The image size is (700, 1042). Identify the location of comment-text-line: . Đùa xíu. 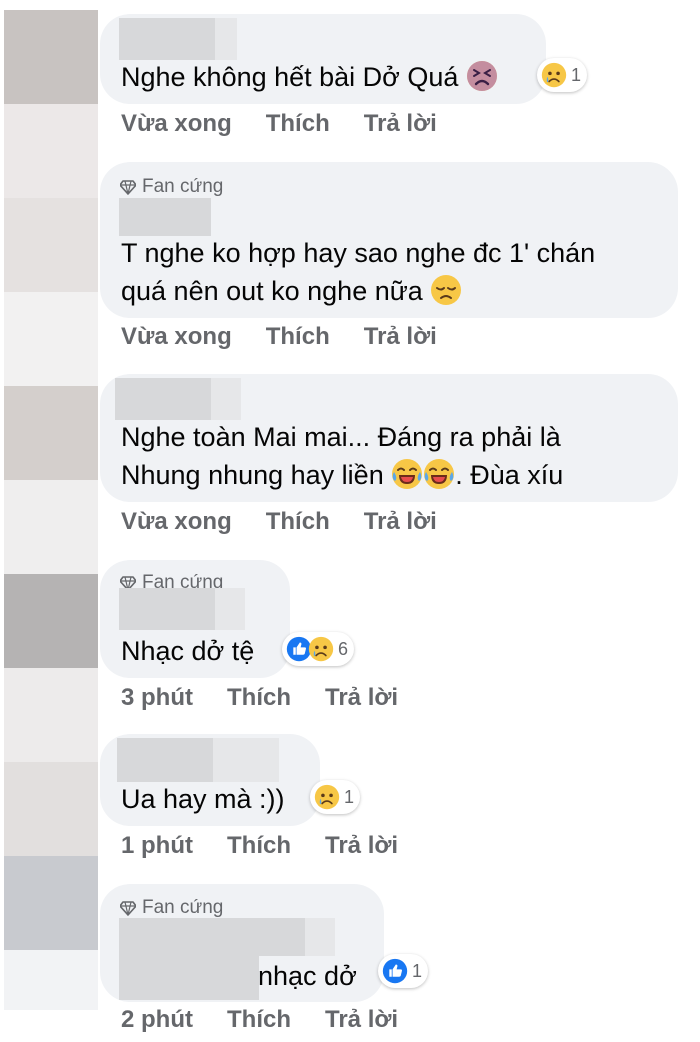
(509, 475).